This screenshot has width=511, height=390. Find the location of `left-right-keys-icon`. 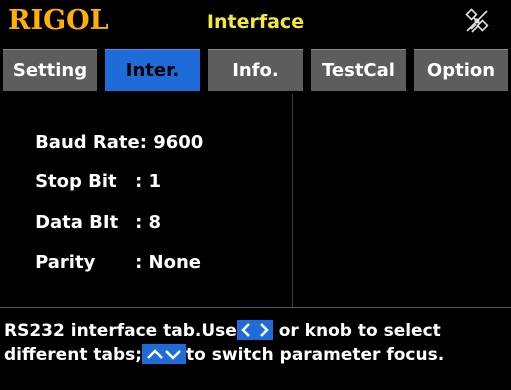

left-right-keys-icon is located at coordinates (254, 330).